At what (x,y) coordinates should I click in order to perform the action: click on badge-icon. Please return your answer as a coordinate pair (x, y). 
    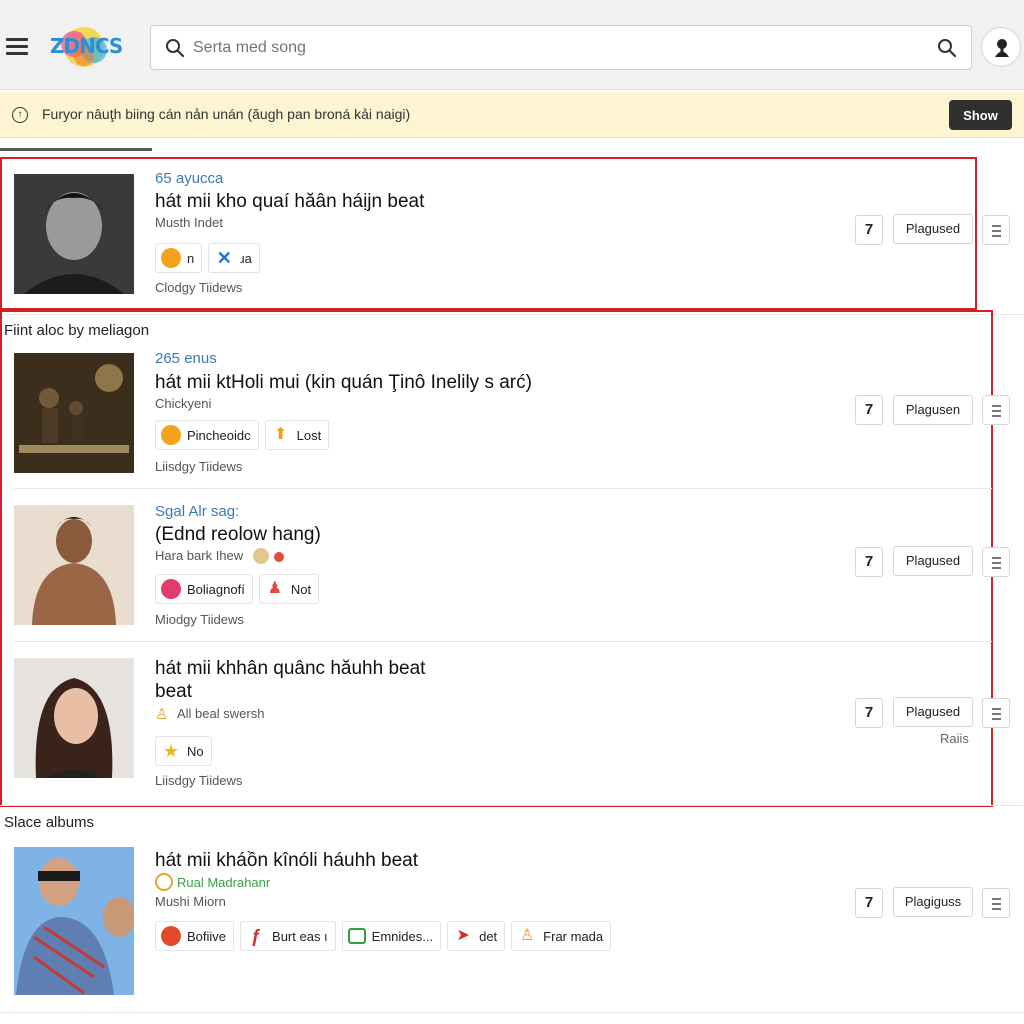
    Looking at the image, I should click on (171, 589).